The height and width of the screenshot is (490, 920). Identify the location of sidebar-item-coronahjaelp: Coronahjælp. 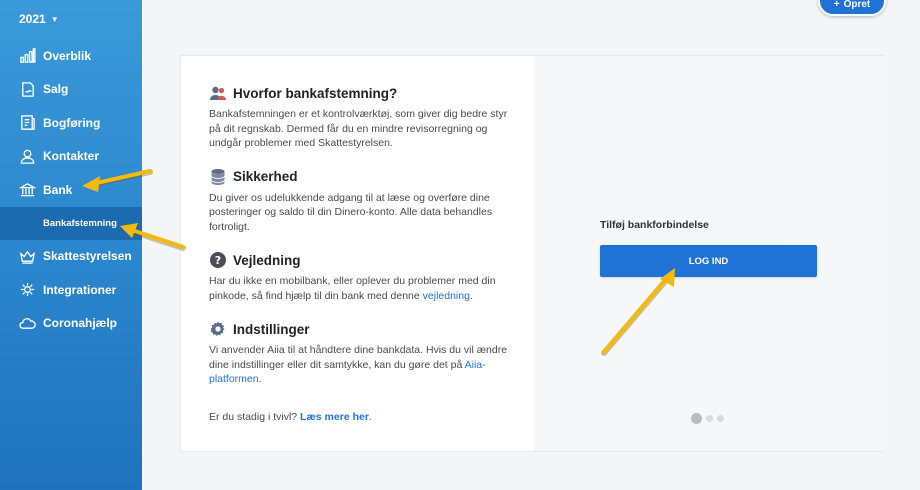
(71, 324).